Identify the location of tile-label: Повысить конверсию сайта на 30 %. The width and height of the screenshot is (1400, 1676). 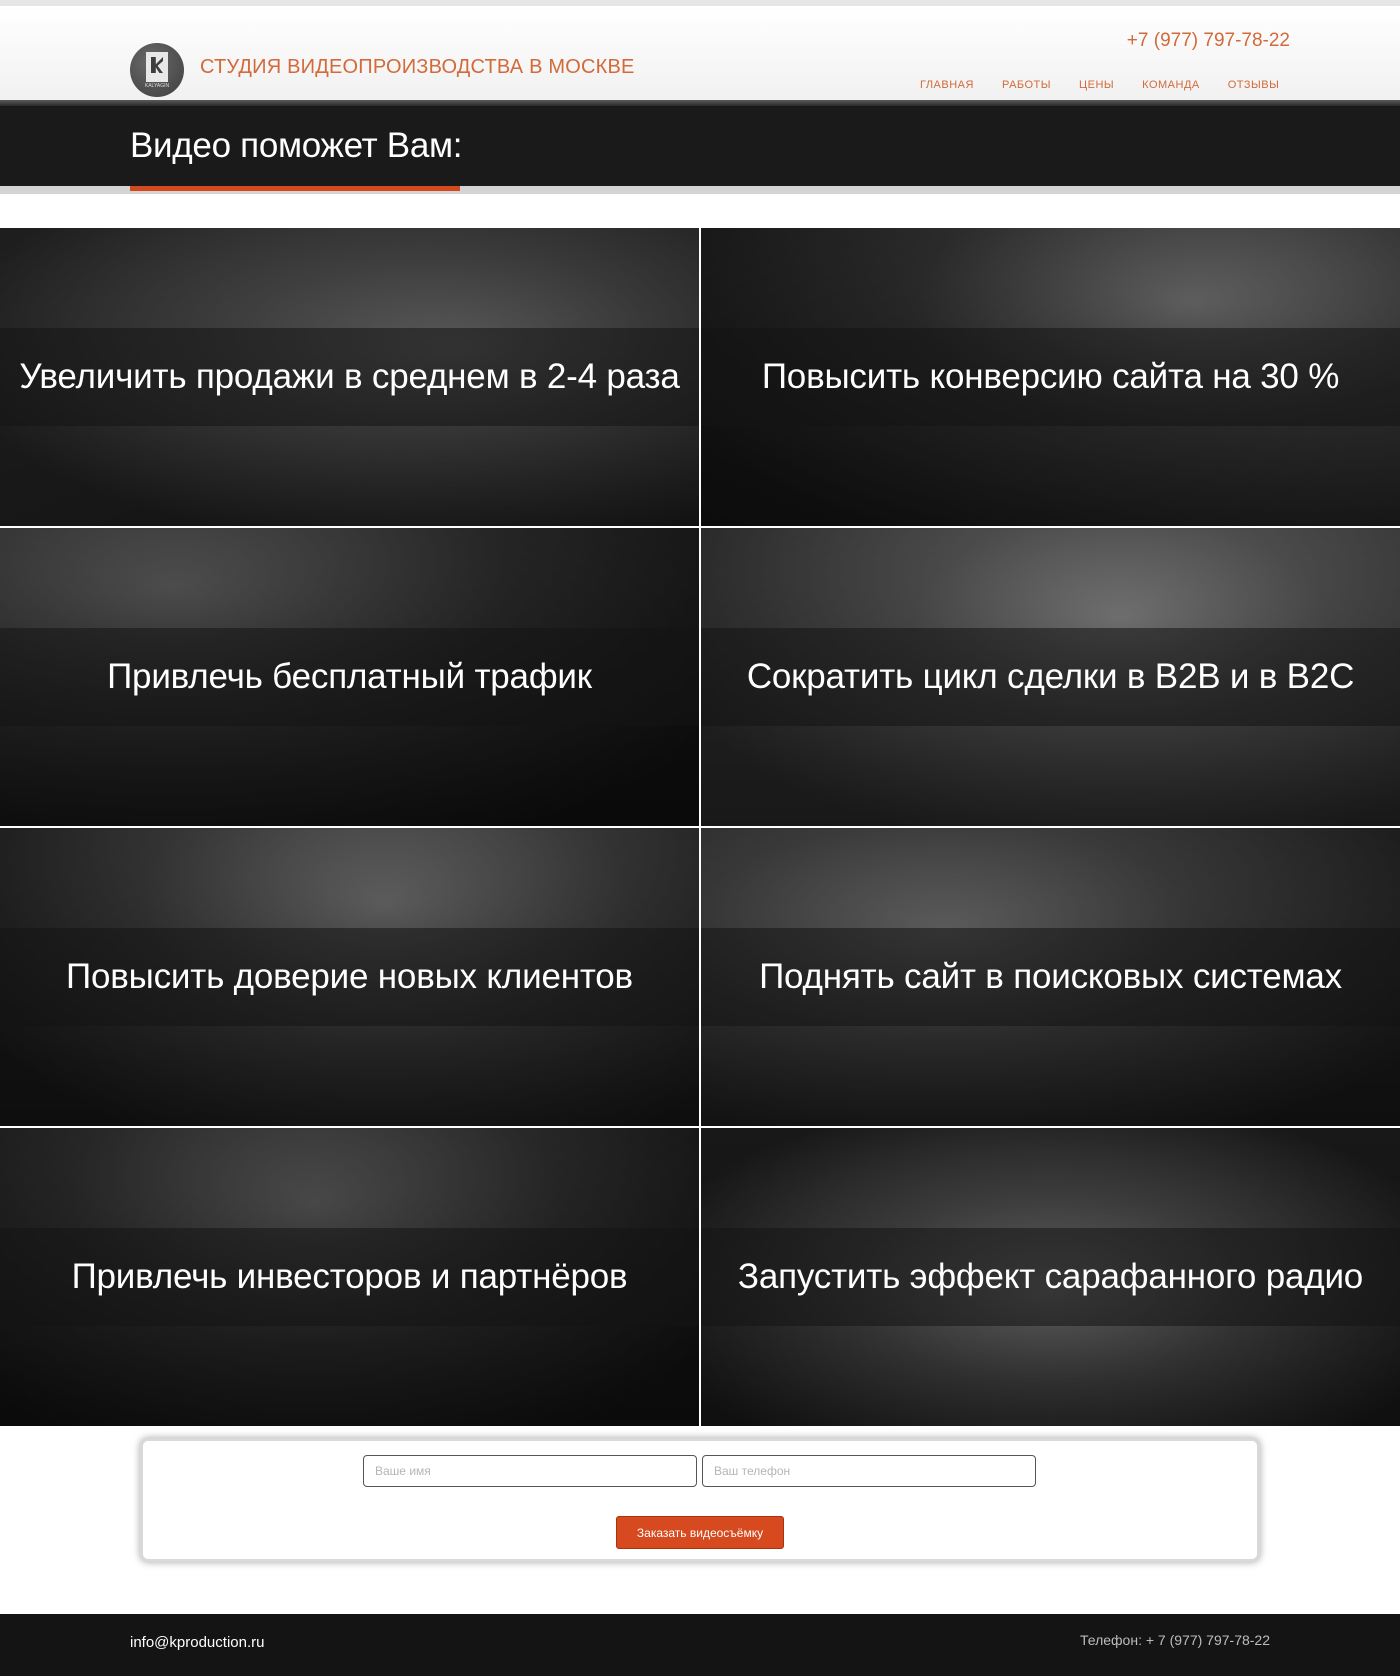
(1050, 376).